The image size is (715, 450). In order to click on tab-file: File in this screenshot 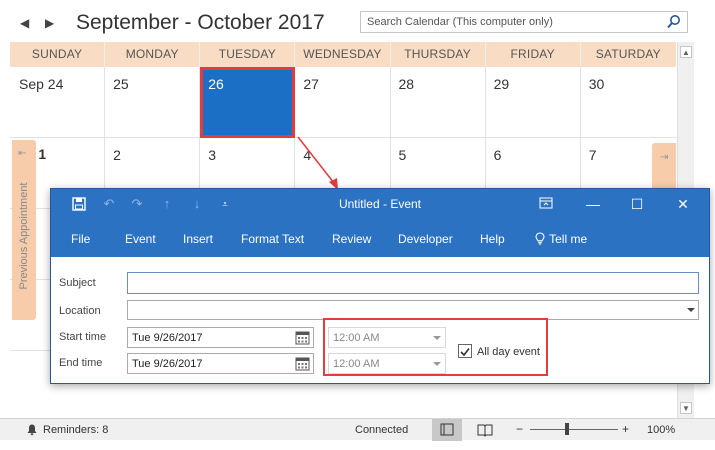, I will do `click(80, 239)`.